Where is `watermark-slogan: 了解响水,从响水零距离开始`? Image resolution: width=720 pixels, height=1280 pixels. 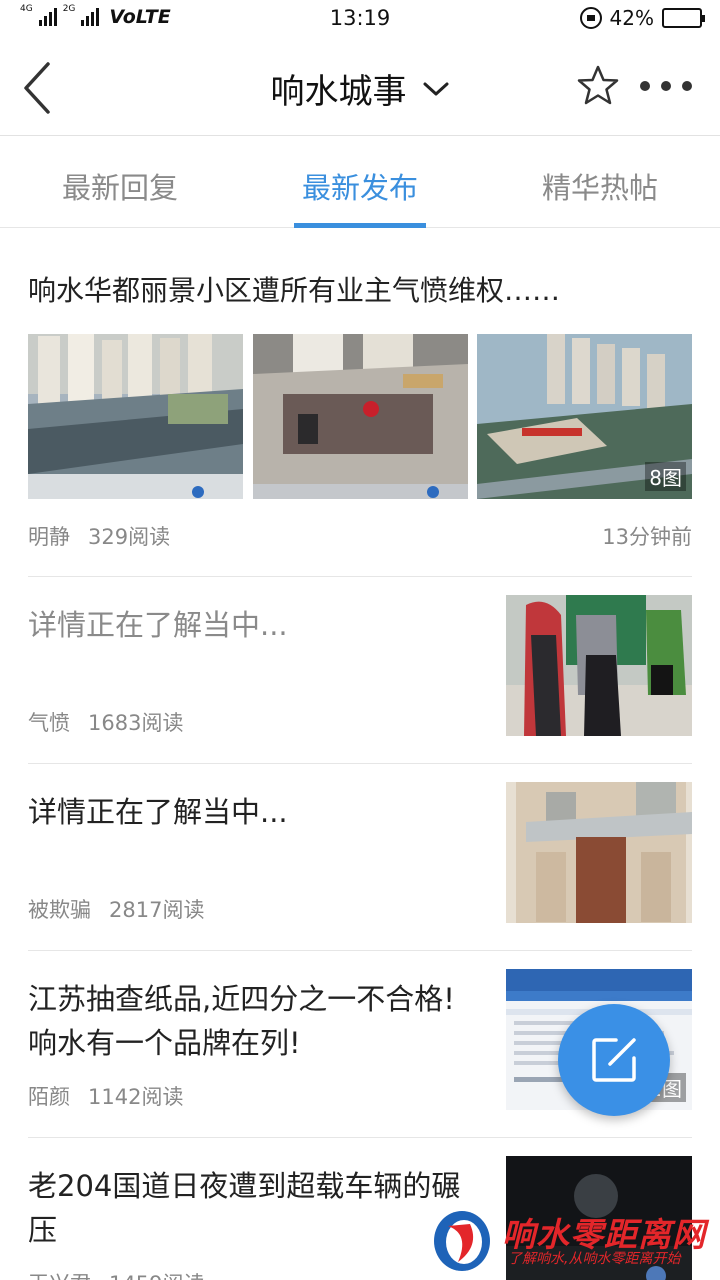
watermark-slogan: 了解响水,从响水零距离开始 is located at coordinates (594, 1259).